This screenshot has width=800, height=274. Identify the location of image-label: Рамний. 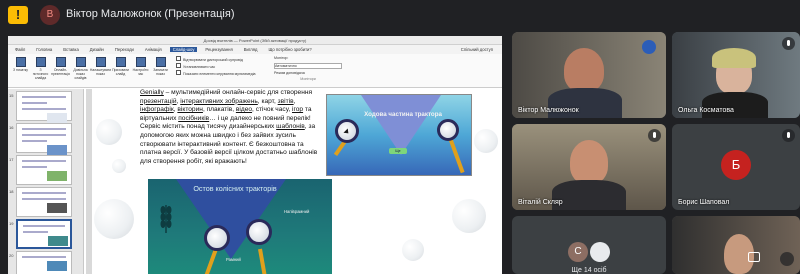
(233, 259).